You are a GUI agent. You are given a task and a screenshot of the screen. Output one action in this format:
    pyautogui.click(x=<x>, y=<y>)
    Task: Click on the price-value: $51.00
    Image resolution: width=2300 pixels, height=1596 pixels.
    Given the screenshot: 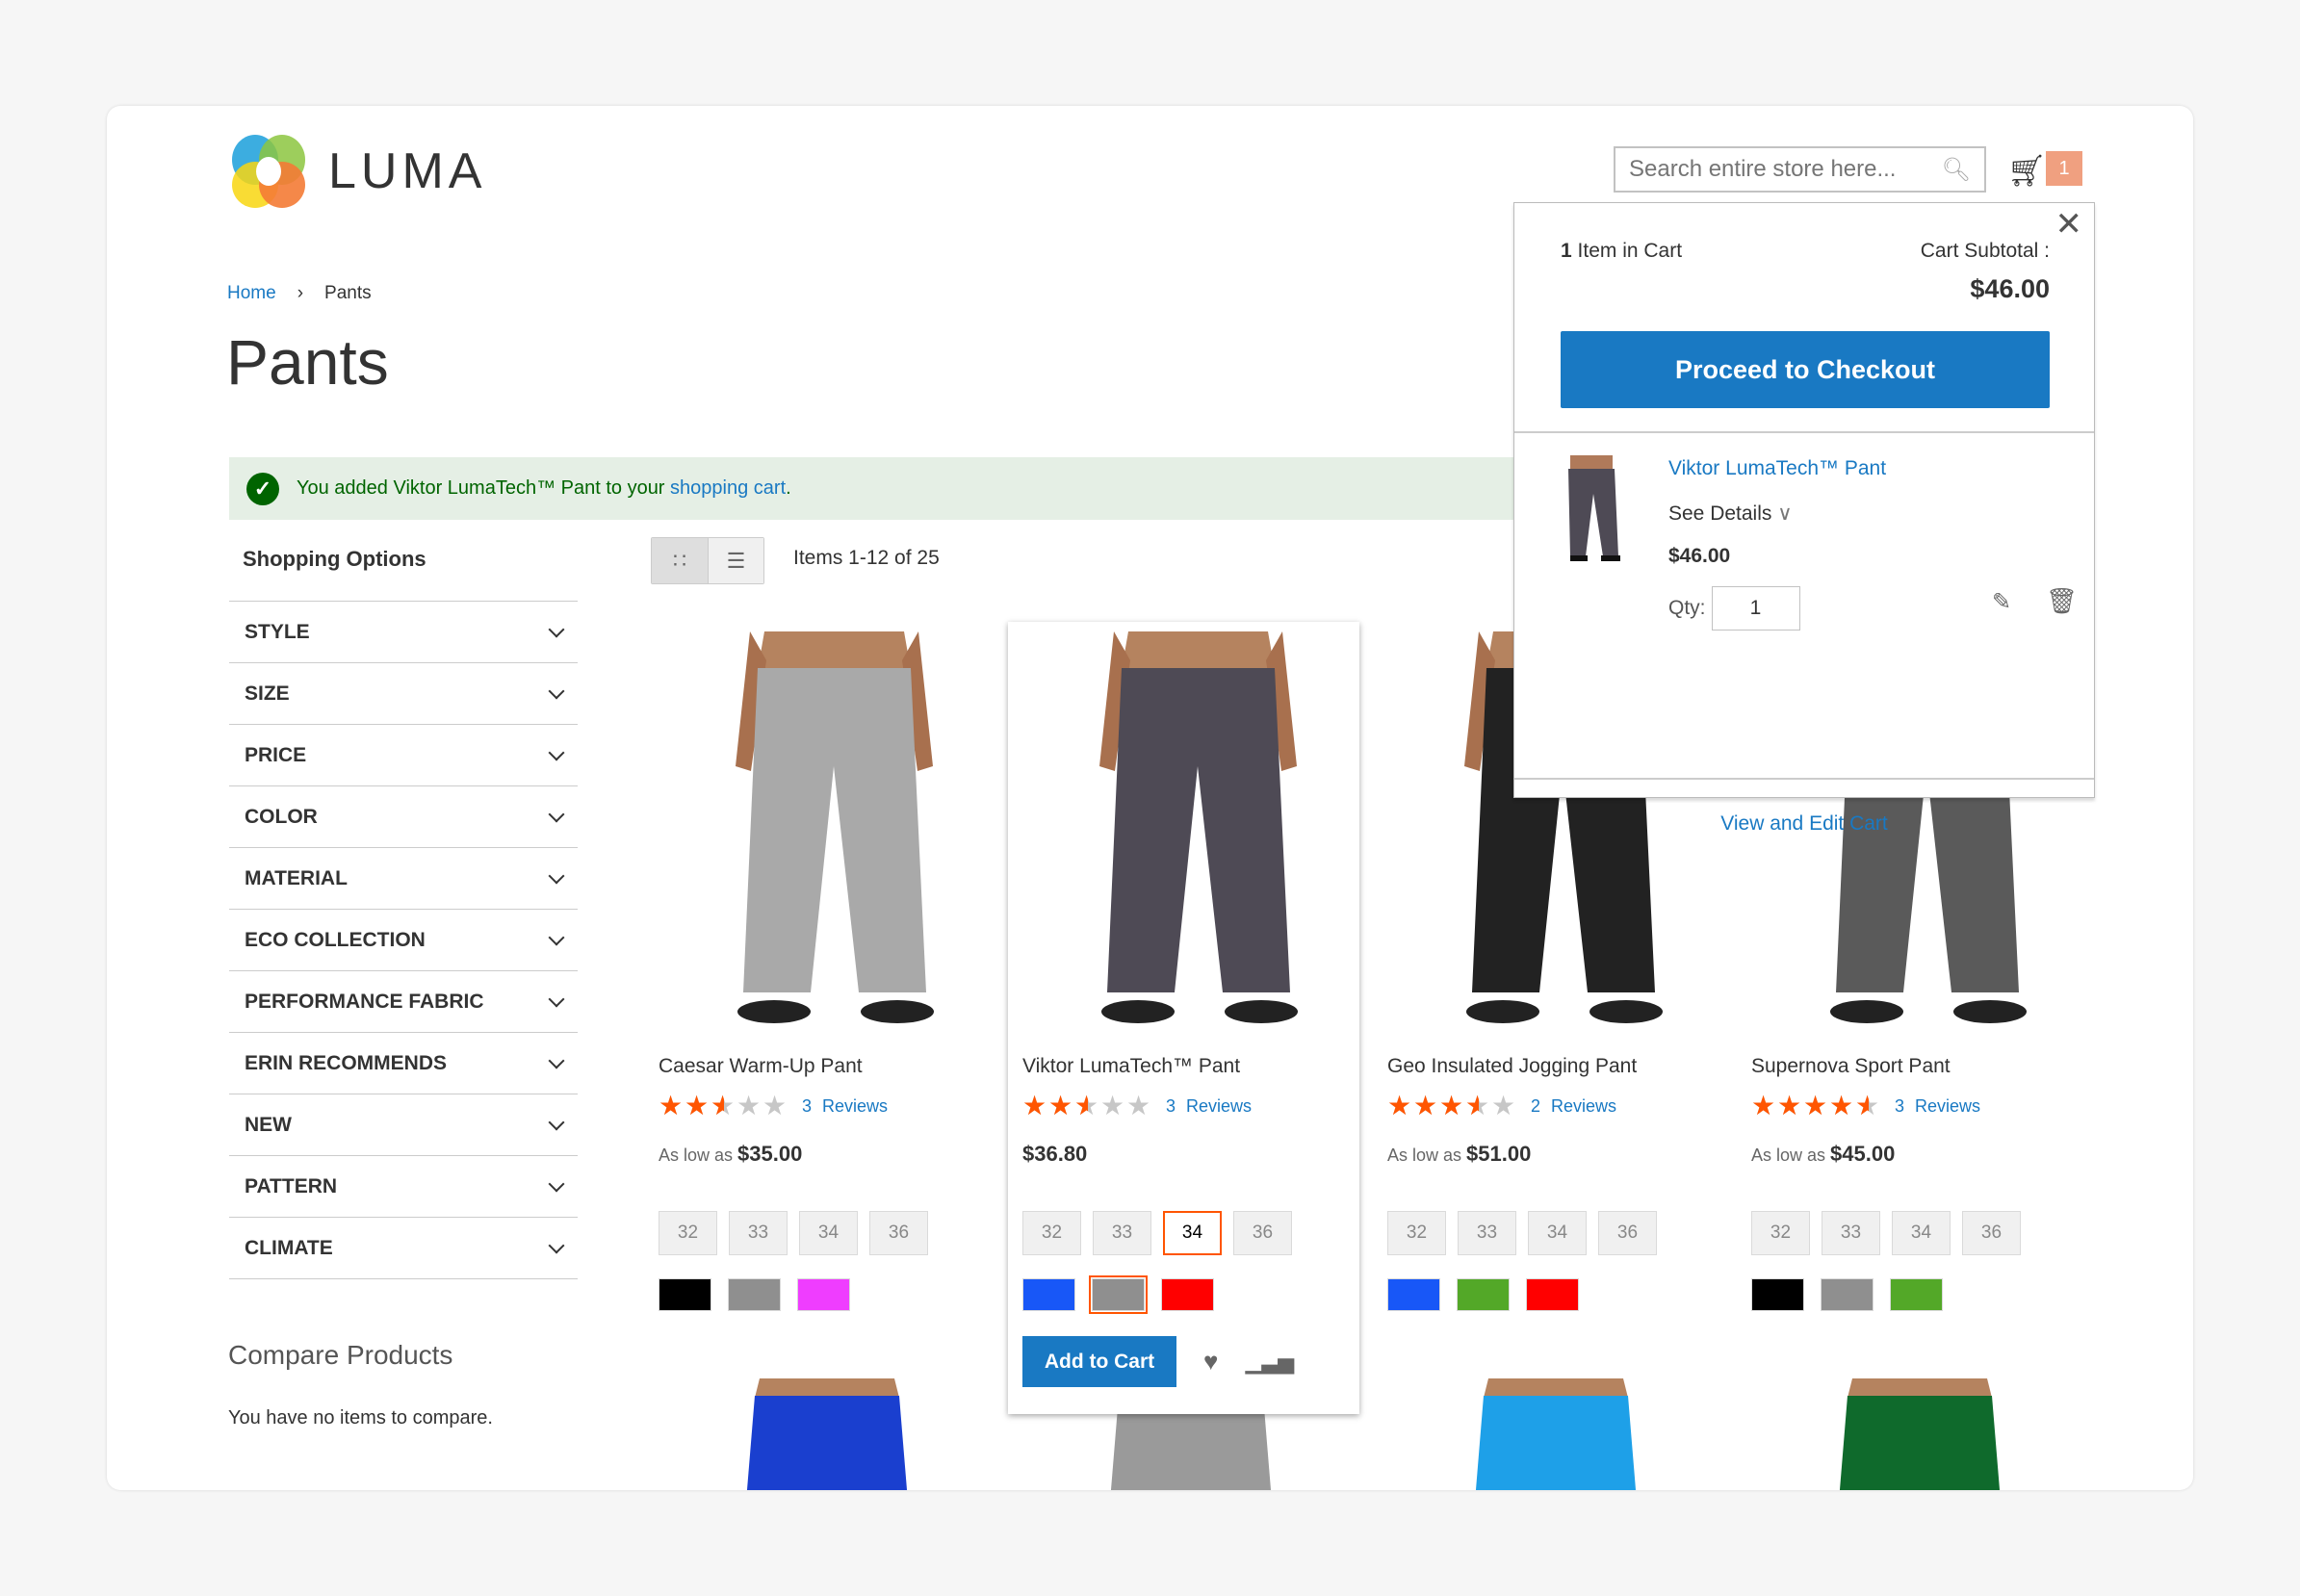 What is the action you would take?
    pyautogui.click(x=1499, y=1154)
    